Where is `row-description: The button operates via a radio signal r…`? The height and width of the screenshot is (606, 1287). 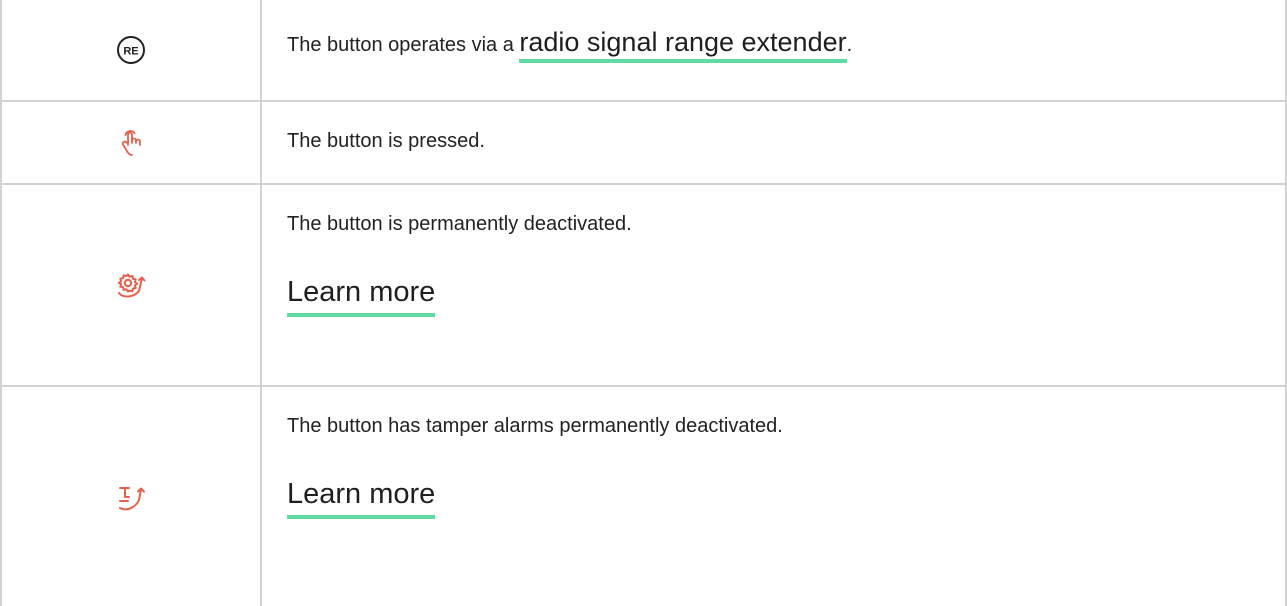 row-description: The button operates via a radio signal r… is located at coordinates (570, 45).